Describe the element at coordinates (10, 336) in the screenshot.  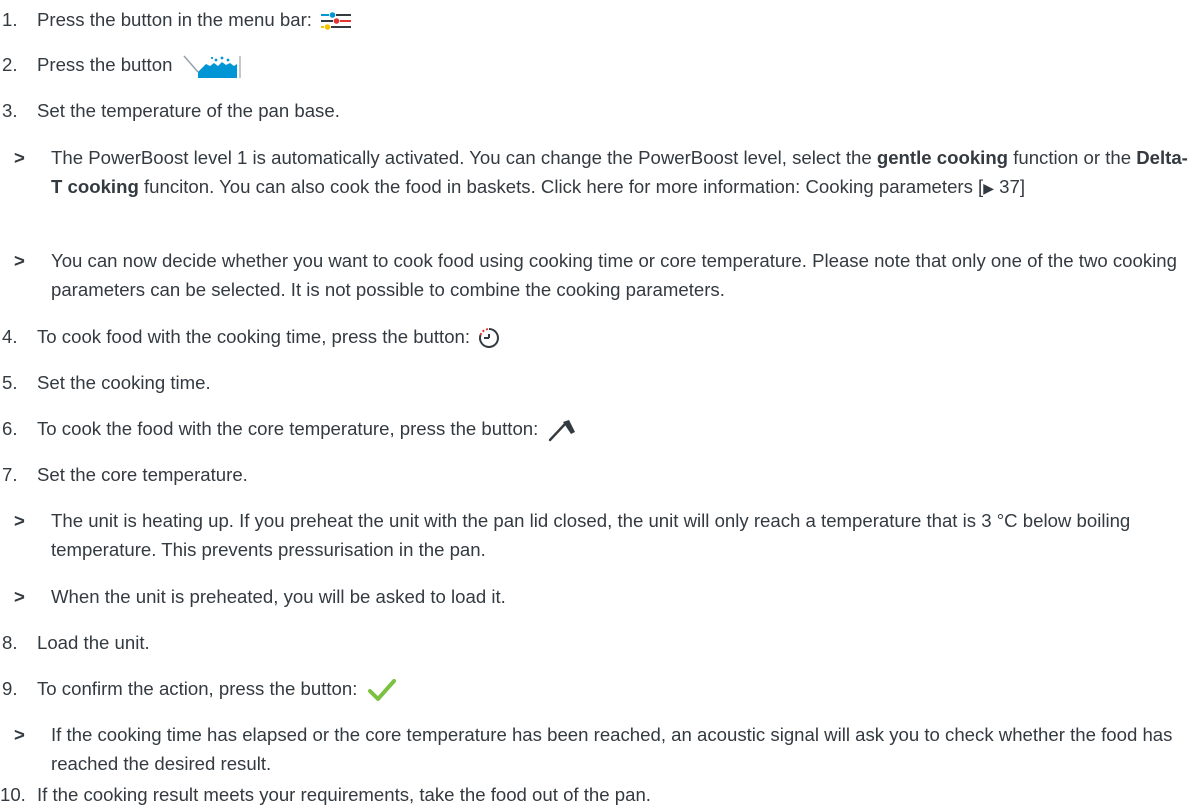
I see `step-number: 4.` at that location.